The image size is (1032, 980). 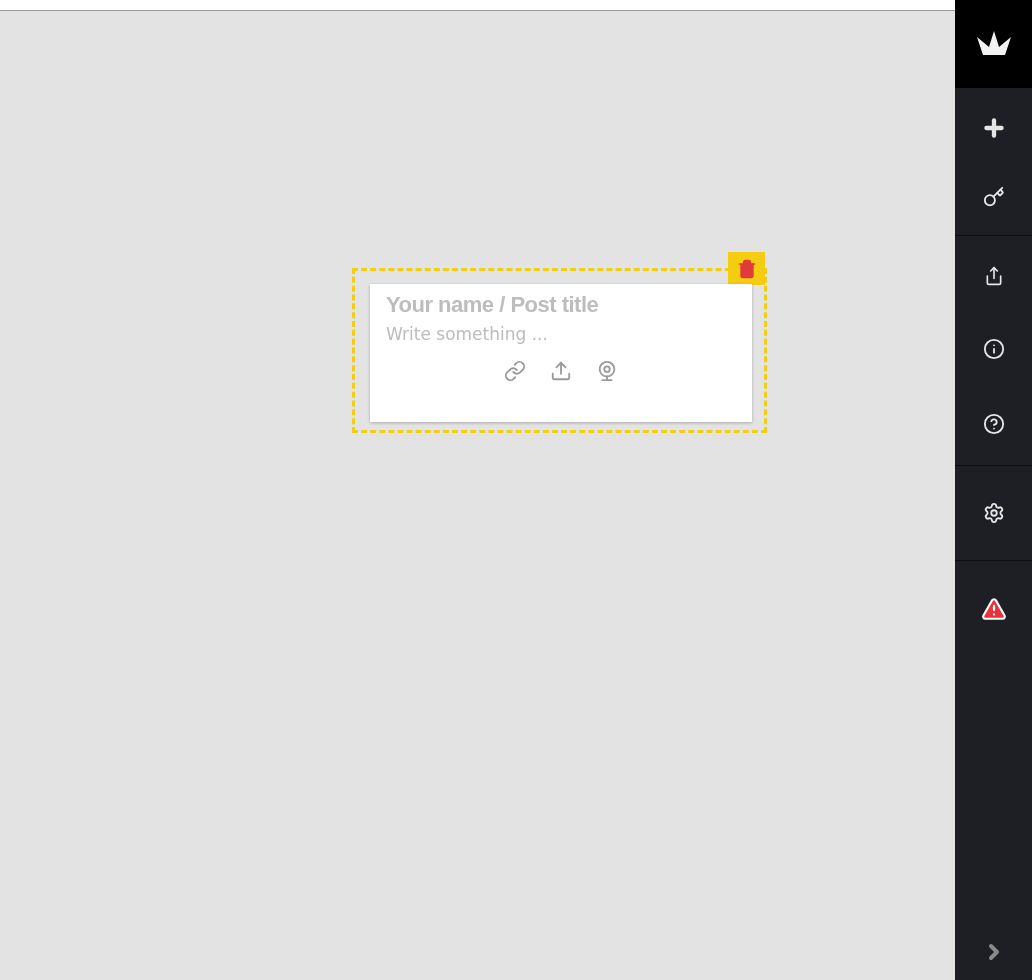 I want to click on delete-button, so click(x=746, y=268).